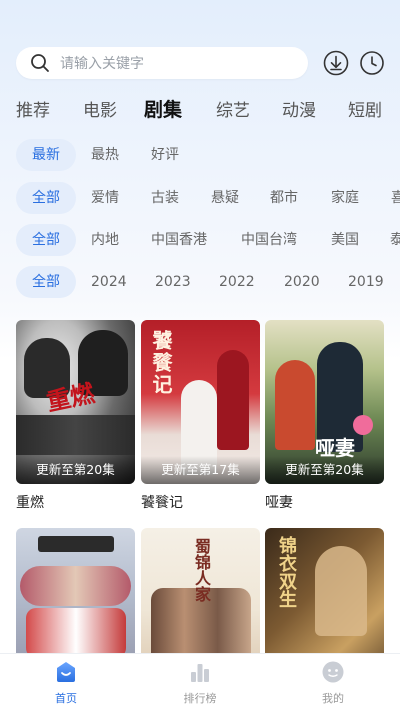 The height and width of the screenshot is (711, 400). What do you see at coordinates (200, 469) in the screenshot?
I see `update-status: 更新至第17集` at bounding box center [200, 469].